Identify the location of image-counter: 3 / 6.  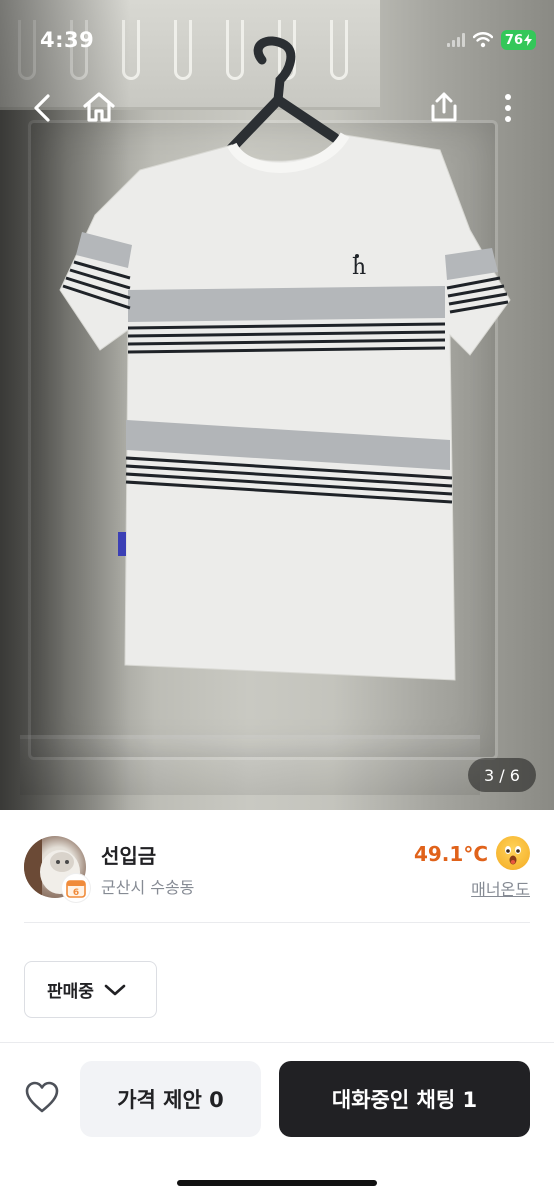
(502, 775).